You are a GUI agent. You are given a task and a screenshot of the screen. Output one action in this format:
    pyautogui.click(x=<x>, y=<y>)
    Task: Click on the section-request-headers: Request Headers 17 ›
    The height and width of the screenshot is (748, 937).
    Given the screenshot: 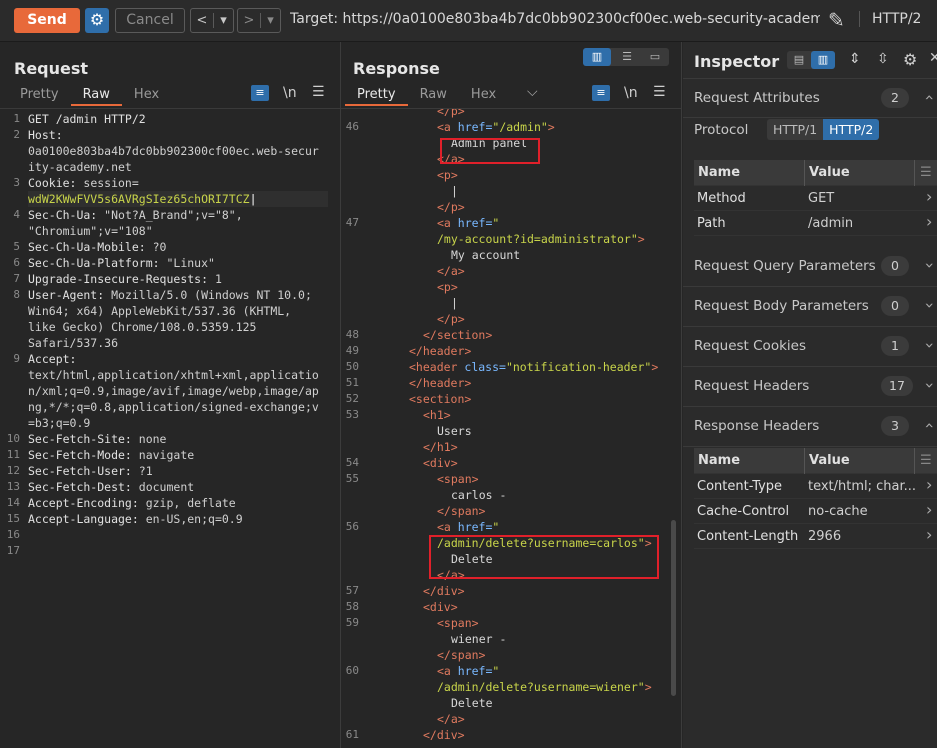 What is the action you would take?
    pyautogui.click(x=810, y=387)
    